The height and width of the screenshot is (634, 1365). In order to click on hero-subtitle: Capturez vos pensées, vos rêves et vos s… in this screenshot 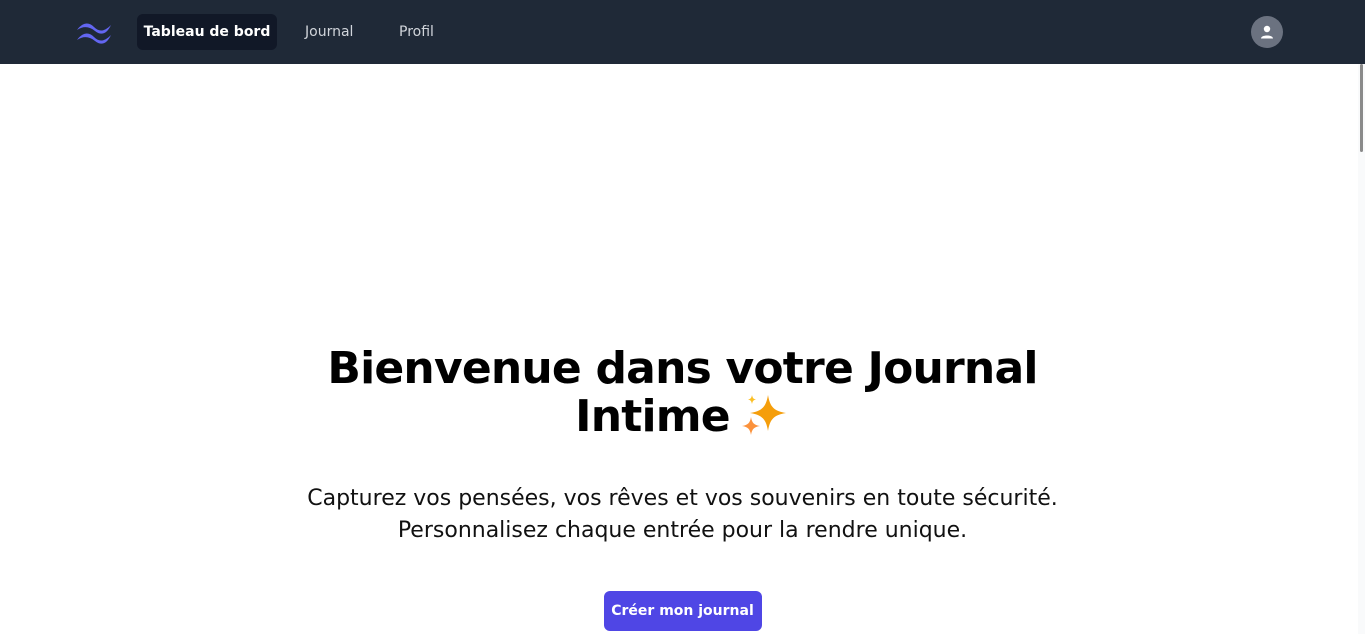, I will do `click(683, 515)`.